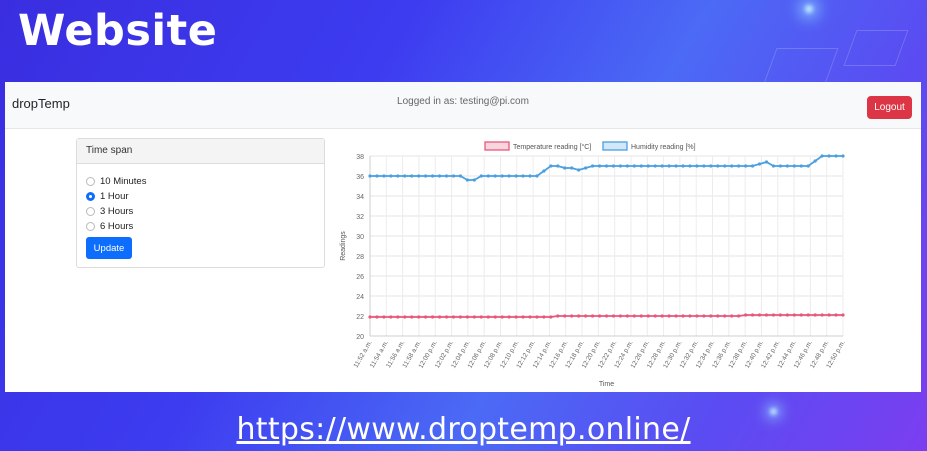 The width and height of the screenshot is (927, 451). Describe the element at coordinates (360, 197) in the screenshot. I see `y-tick-label: 34` at that location.